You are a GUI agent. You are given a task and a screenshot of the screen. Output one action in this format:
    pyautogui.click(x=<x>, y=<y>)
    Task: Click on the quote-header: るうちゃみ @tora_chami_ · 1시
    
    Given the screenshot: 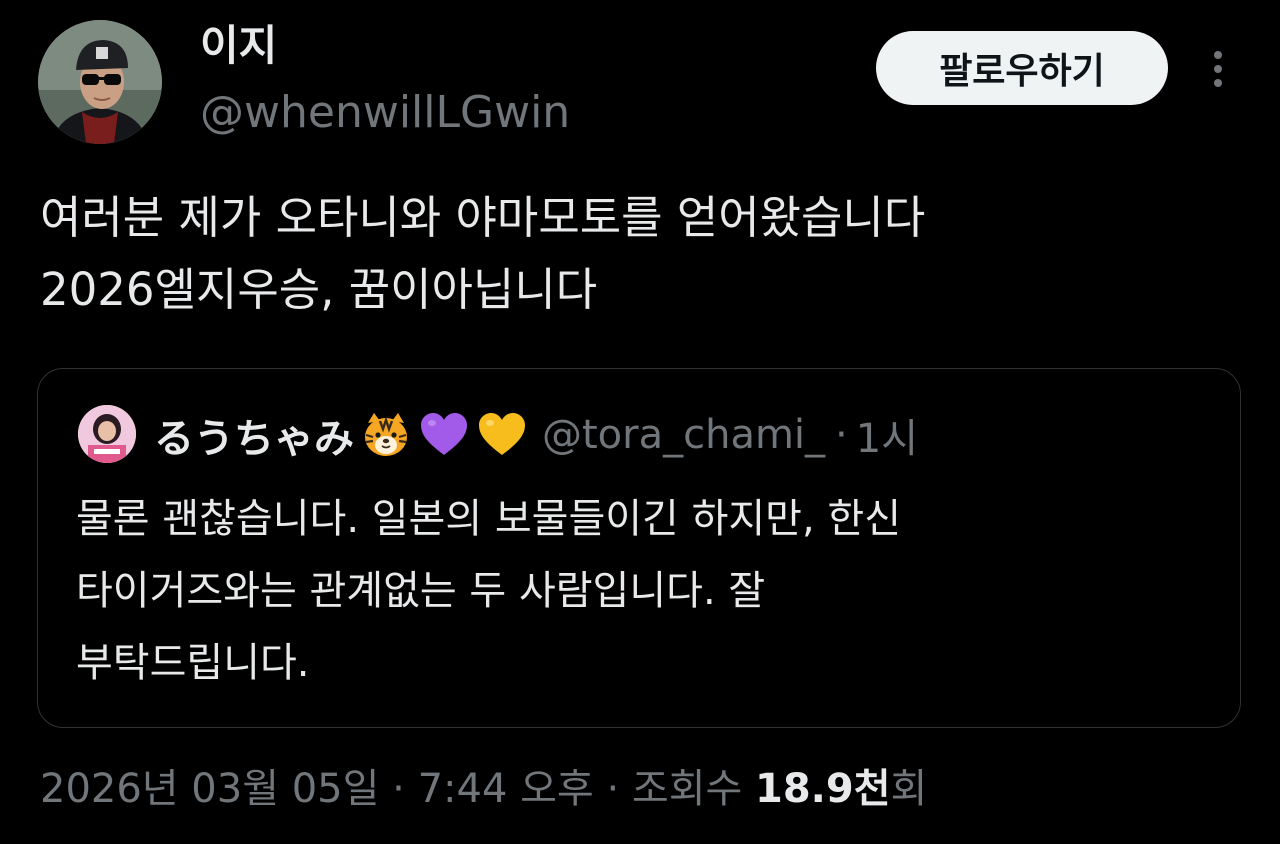 What is the action you would take?
    pyautogui.click(x=536, y=435)
    